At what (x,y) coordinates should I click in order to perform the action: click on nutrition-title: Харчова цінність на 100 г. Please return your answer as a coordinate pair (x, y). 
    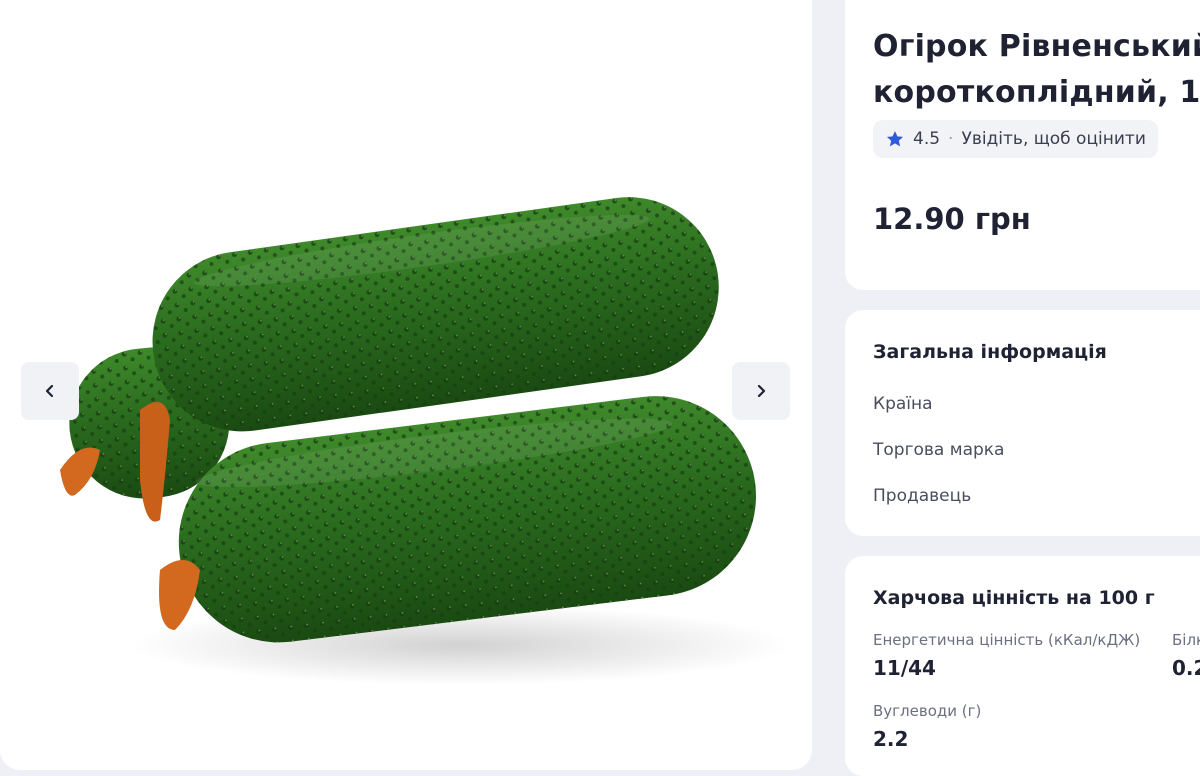
    Looking at the image, I should click on (1014, 598).